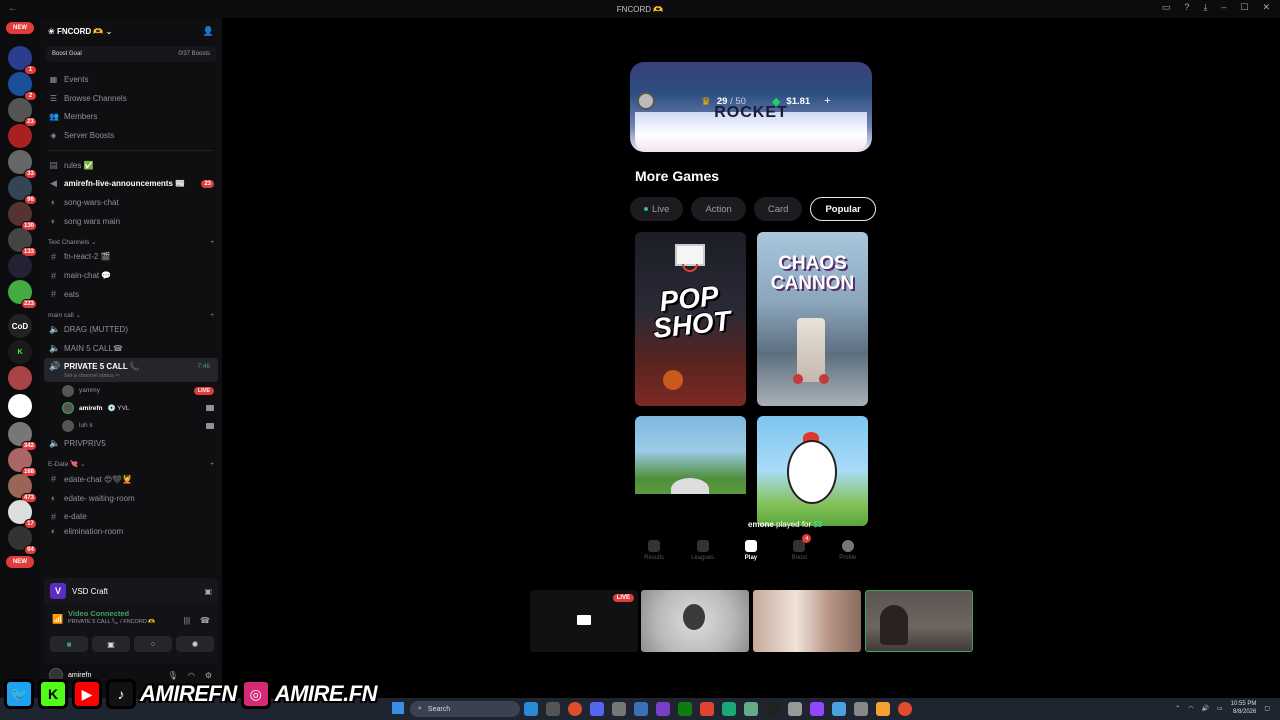 The width and height of the screenshot is (1280, 720). Describe the element at coordinates (131, 330) in the screenshot. I see `voice-channel-drag: 🔈 DRAG (MUTTED)` at that location.